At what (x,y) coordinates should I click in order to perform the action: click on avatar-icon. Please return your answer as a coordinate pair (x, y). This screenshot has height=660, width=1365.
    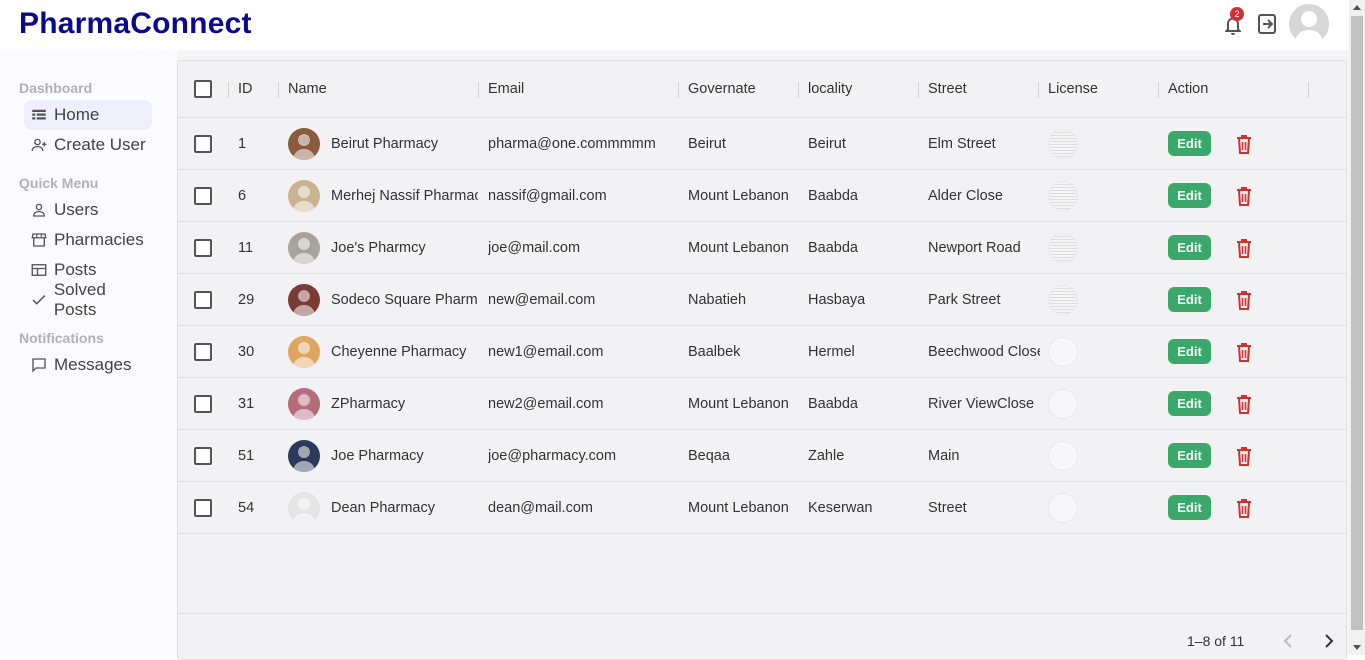
    Looking at the image, I should click on (1309, 24).